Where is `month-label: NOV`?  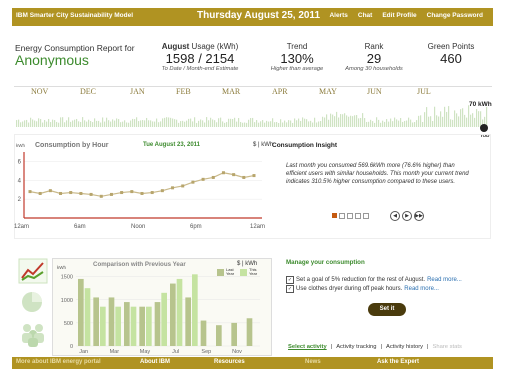
month-label: NOV is located at coordinates (40, 91).